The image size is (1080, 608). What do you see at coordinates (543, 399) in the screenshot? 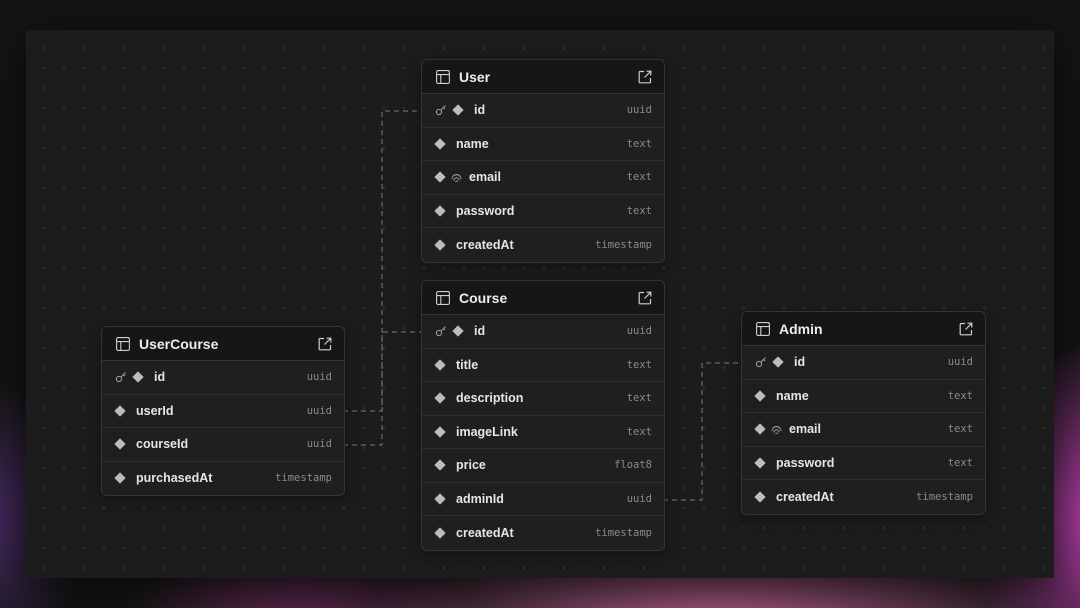
I see `column-row: description text` at bounding box center [543, 399].